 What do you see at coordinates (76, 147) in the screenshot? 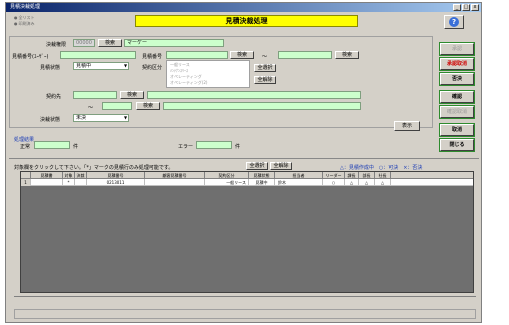
I see `ok-count-unit: 件` at bounding box center [76, 147].